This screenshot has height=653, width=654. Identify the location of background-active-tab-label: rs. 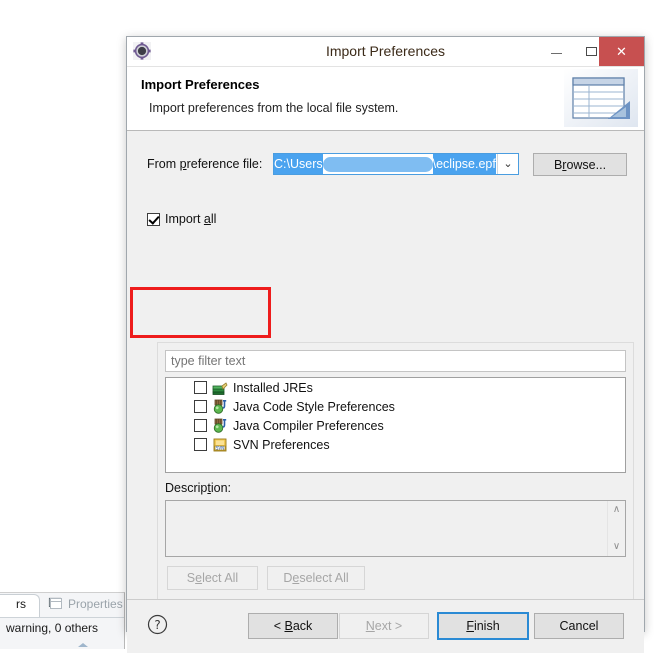
(21, 604).